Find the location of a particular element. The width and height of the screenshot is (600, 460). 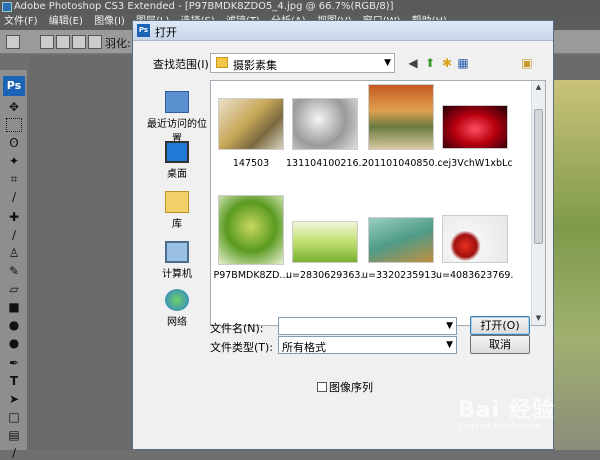

look-in-select: 摄影素集 ▼ is located at coordinates (302, 63).